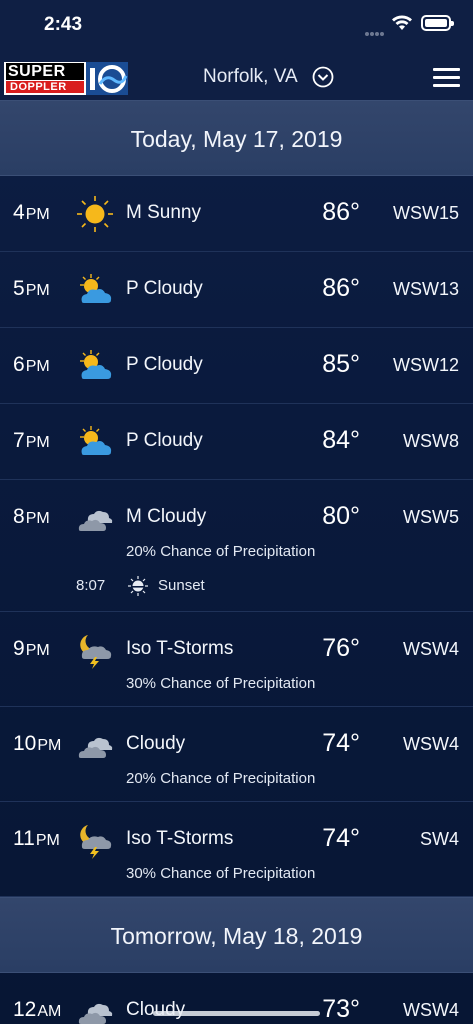 The height and width of the screenshot is (1024, 473). Describe the element at coordinates (341, 440) in the screenshot. I see `temperature: 84°` at that location.